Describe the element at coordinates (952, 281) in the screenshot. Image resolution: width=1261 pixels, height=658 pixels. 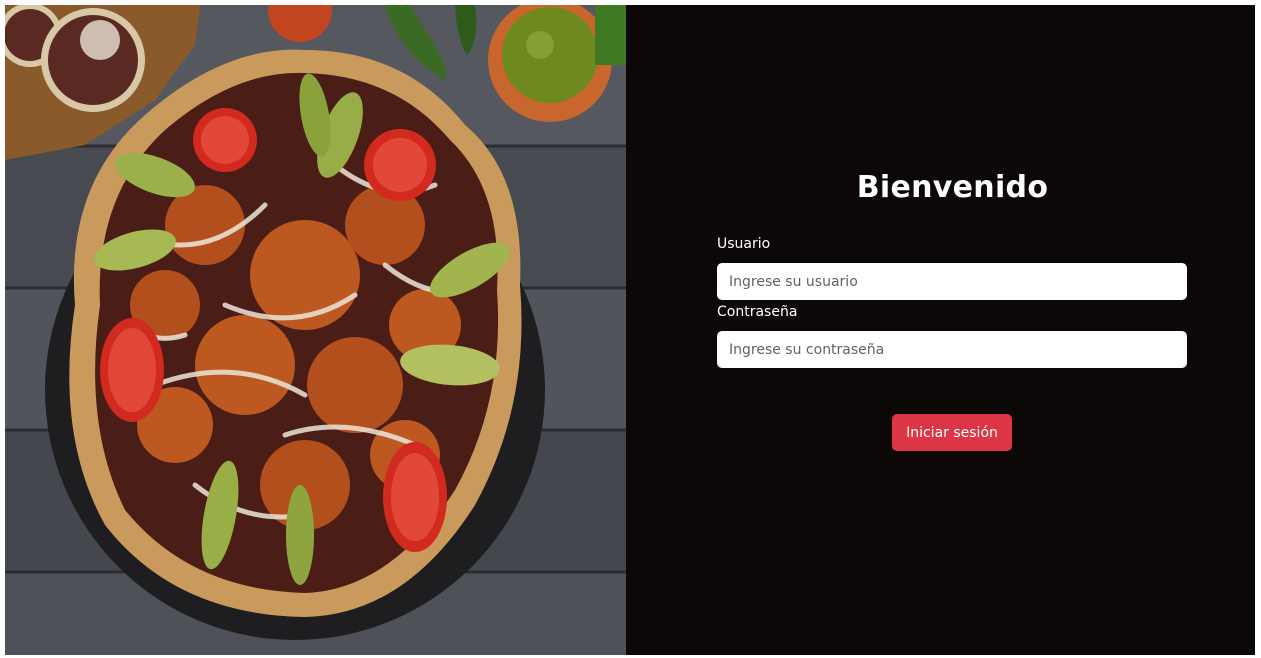
I see `username-input` at that location.